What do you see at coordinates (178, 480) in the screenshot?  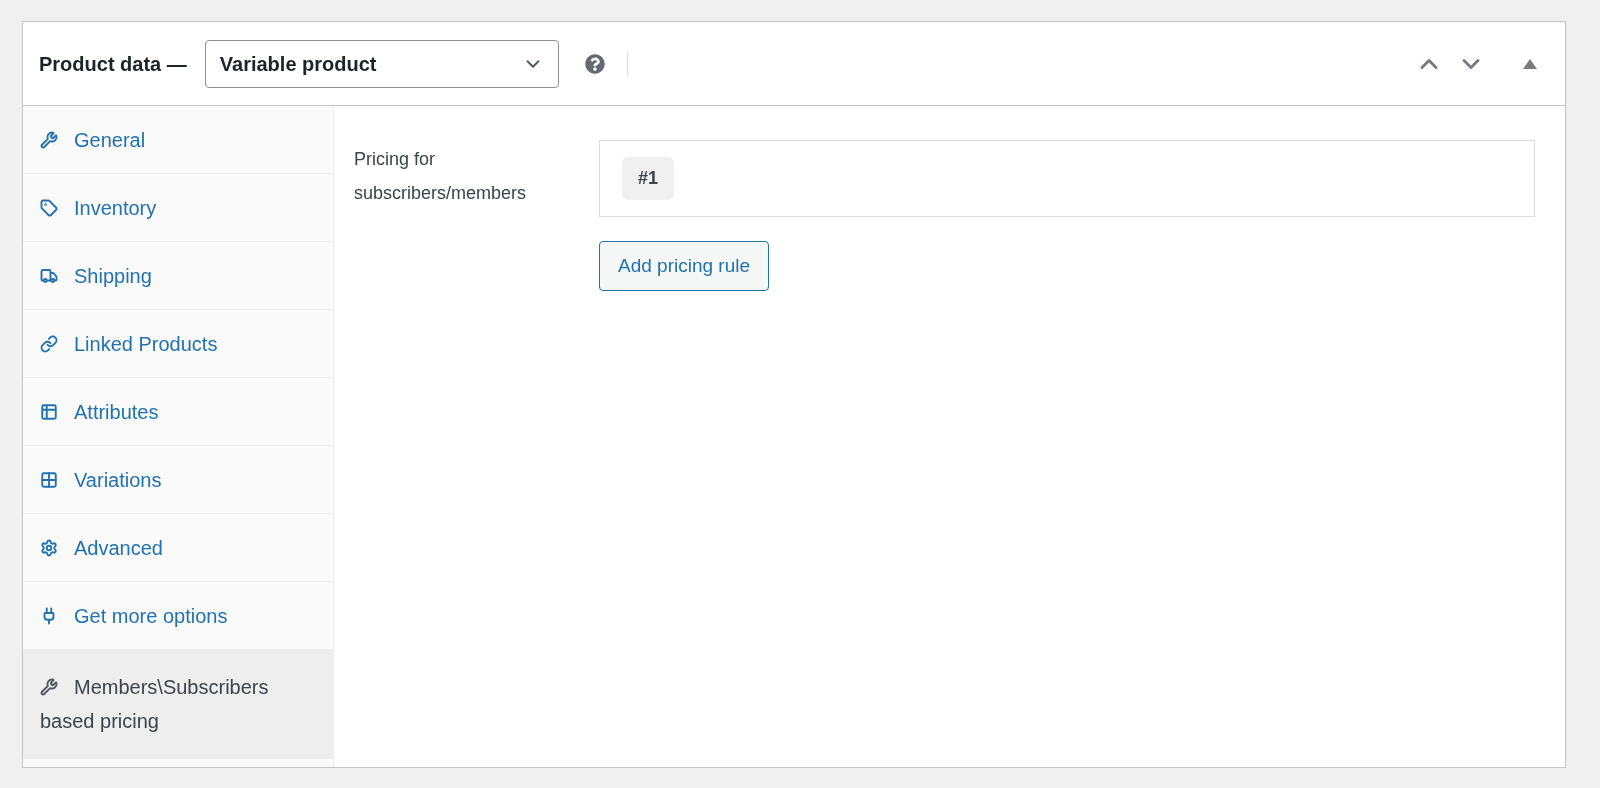 I see `product-data-tab: Variations` at bounding box center [178, 480].